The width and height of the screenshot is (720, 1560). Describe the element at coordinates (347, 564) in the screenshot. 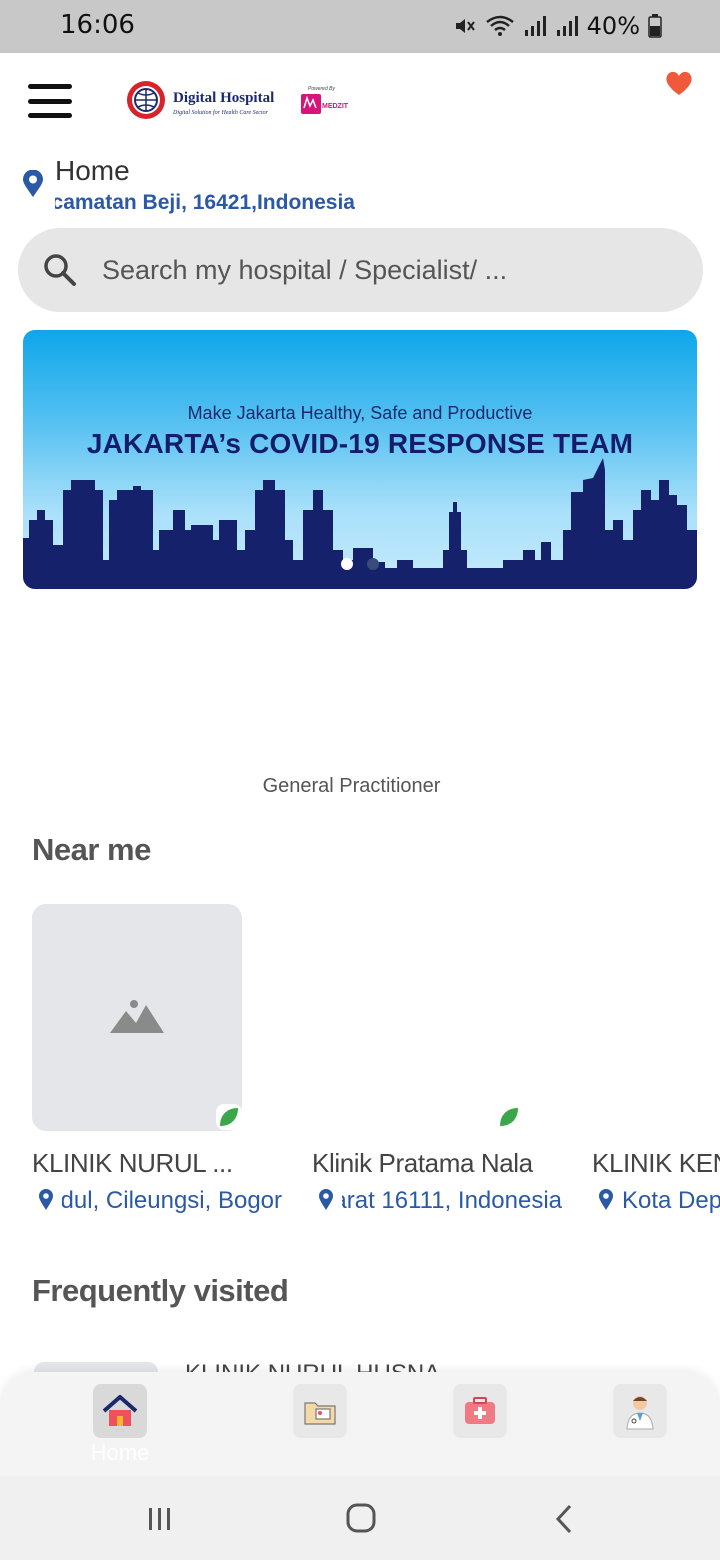

I see `carousel-dot-active` at that location.